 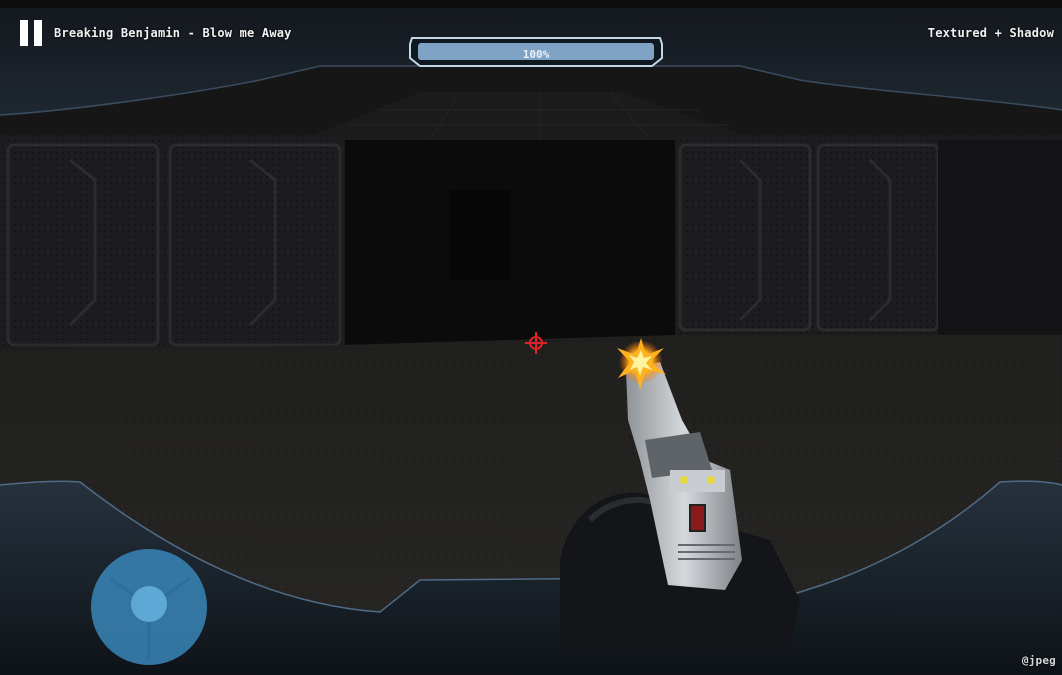 What do you see at coordinates (536, 343) in the screenshot?
I see `crosshair-icon` at bounding box center [536, 343].